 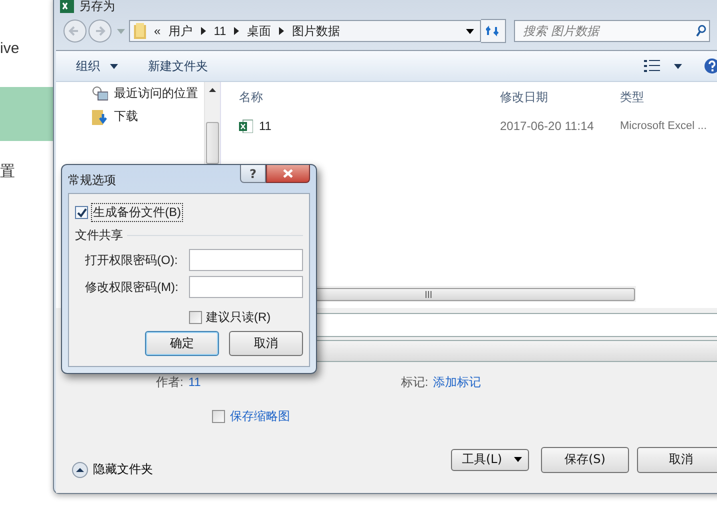 I want to click on scroll-thumb, so click(x=212, y=143).